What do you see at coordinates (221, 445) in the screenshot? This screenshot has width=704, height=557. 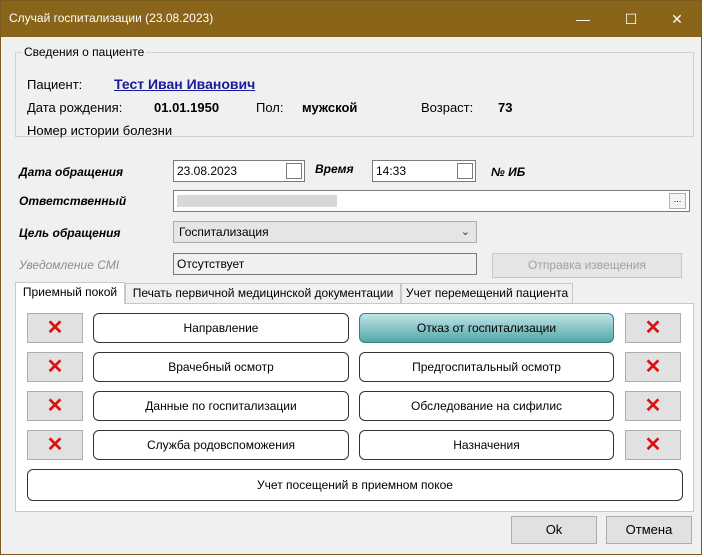 I see `obstetric-service-button: Служба родовспоможения` at bounding box center [221, 445].